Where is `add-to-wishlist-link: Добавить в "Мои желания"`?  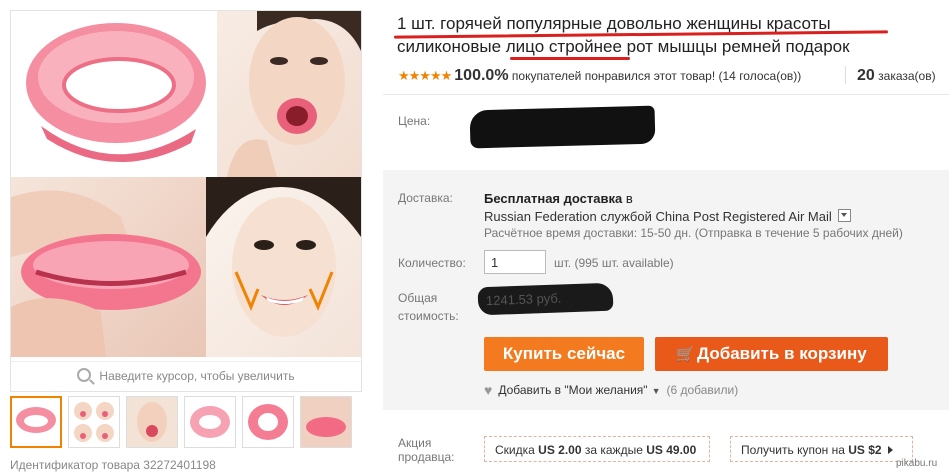
add-to-wishlist-link: Добавить в "Мои желания" is located at coordinates (572, 390).